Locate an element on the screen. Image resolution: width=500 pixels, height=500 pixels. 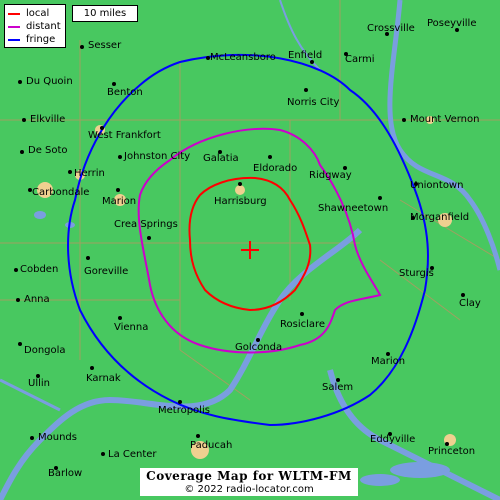
town-label: Eldorado is located at coordinates (275, 168).